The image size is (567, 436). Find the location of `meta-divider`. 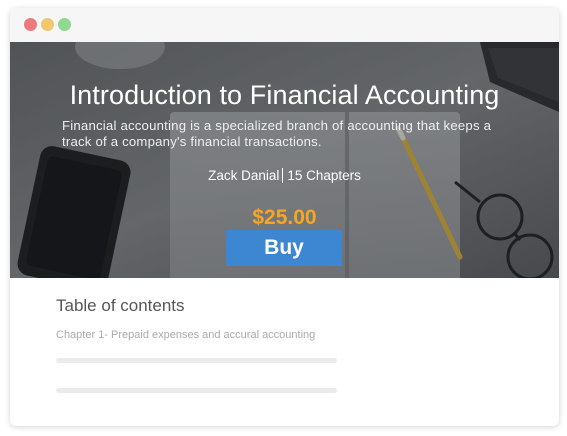

meta-divider is located at coordinates (283, 175).